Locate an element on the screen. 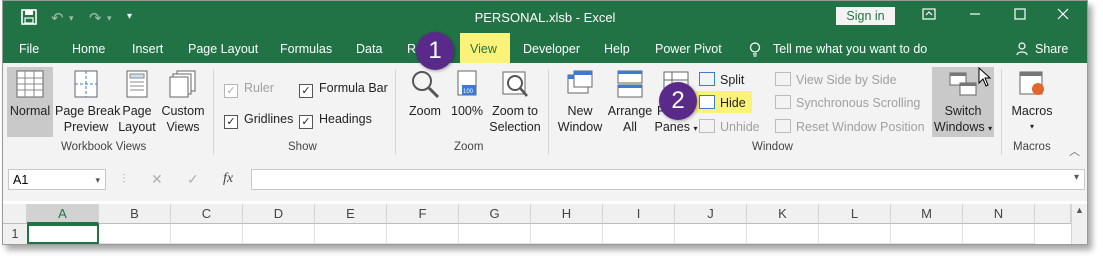  normal-view-icon is located at coordinates (30, 84).